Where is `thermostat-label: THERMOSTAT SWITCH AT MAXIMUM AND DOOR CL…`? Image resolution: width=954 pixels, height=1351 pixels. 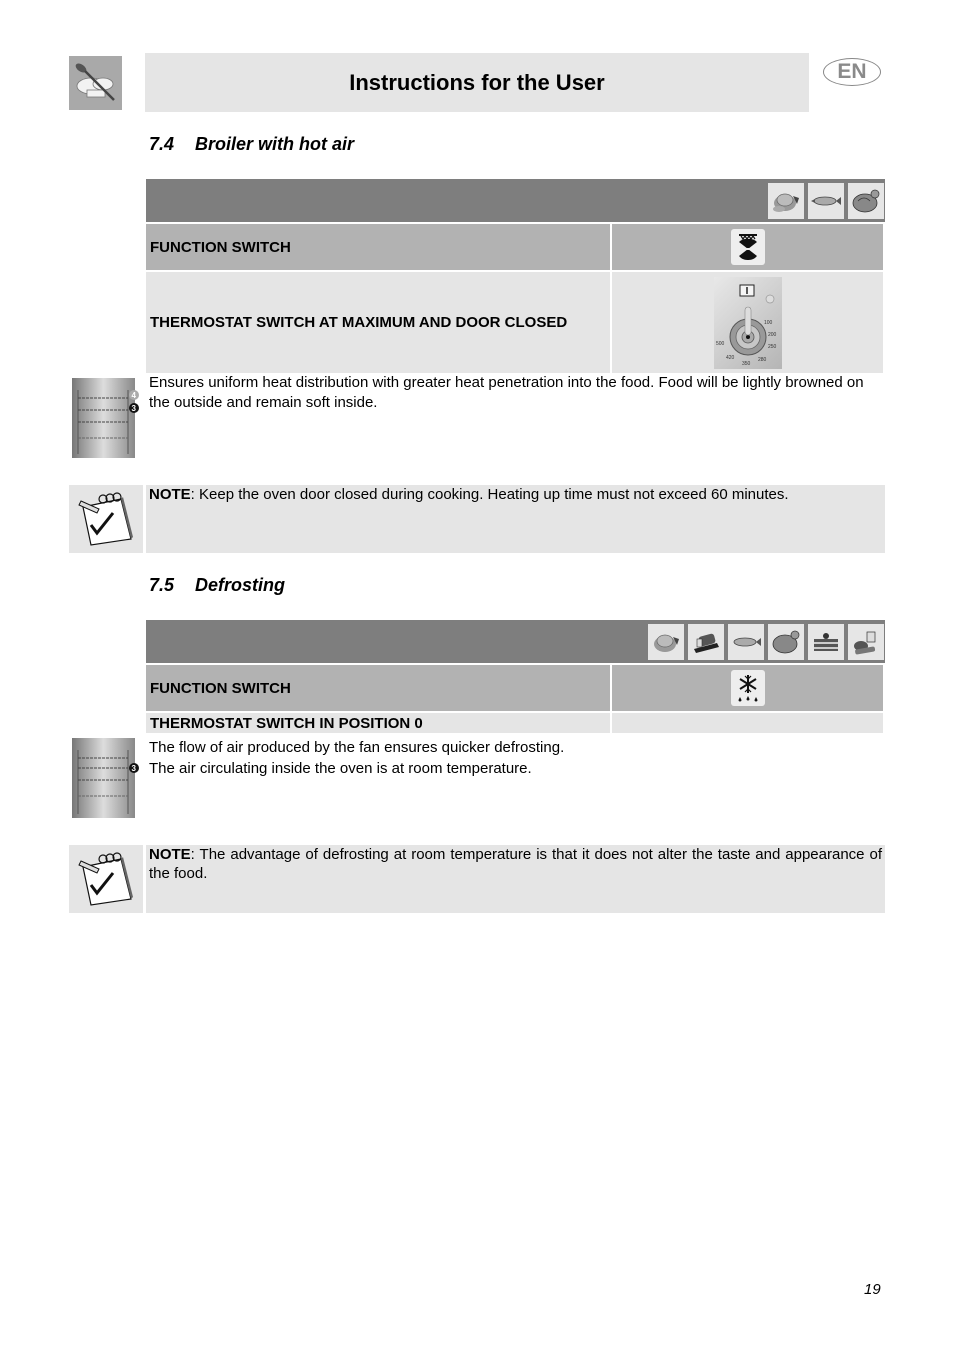
thermostat-label: THERMOSTAT SWITCH AT MAXIMUM AND DOOR CL… is located at coordinates (379, 322).